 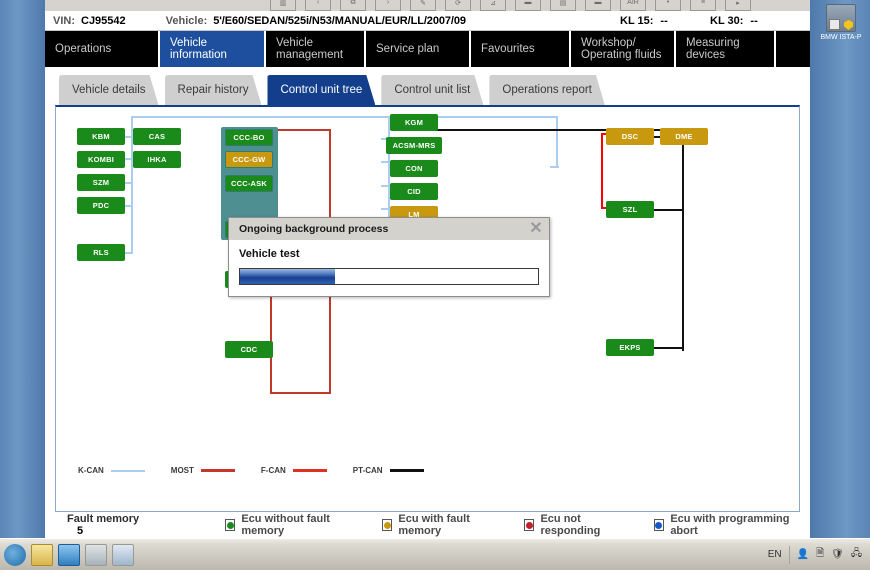 I want to click on shortcut-label: BMW ISTA-P, so click(x=841, y=37).